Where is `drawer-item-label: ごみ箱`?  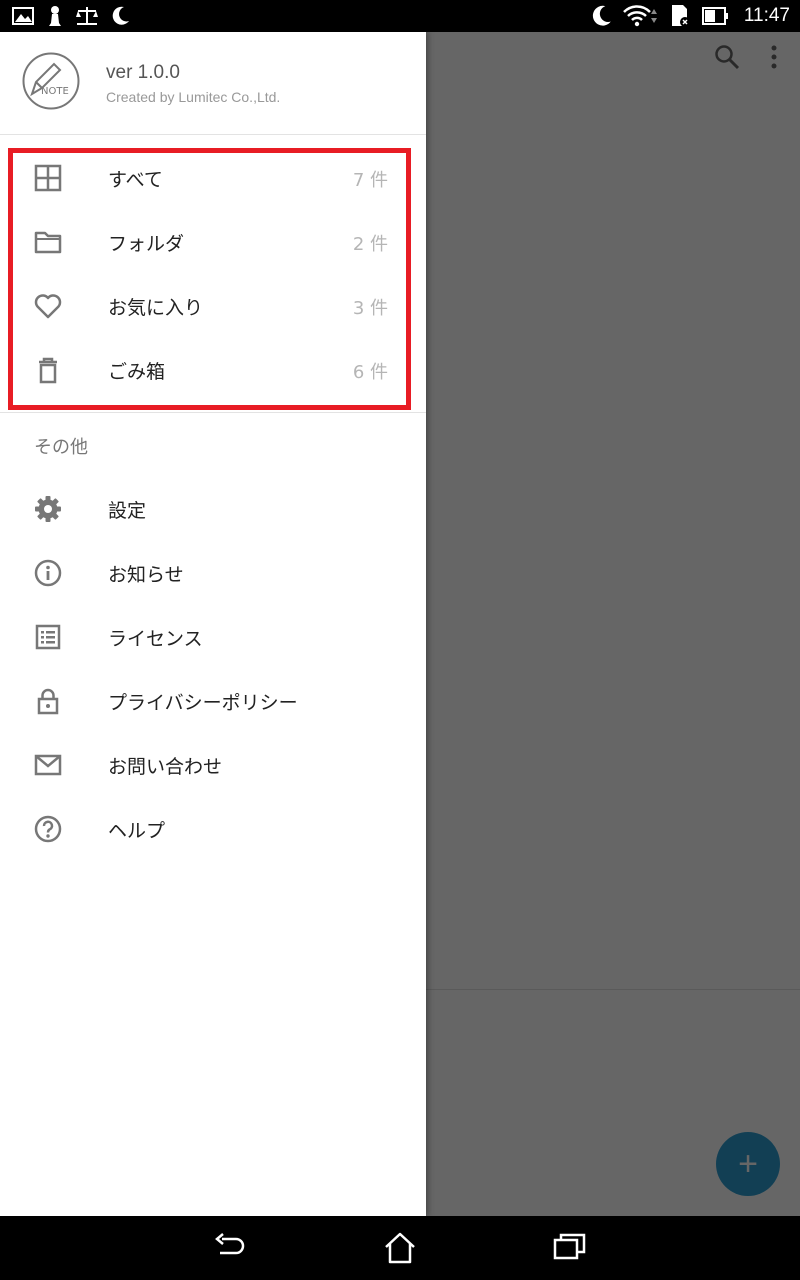
drawer-item-label: ごみ箱 is located at coordinates (137, 372).